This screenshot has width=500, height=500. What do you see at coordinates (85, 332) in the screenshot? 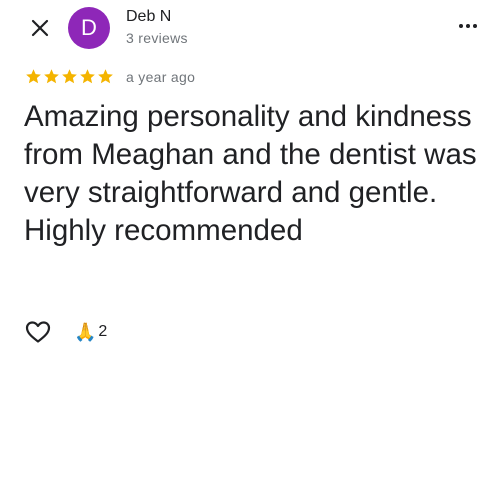
I see `praying-hands-icon: 🙏` at bounding box center [85, 332].